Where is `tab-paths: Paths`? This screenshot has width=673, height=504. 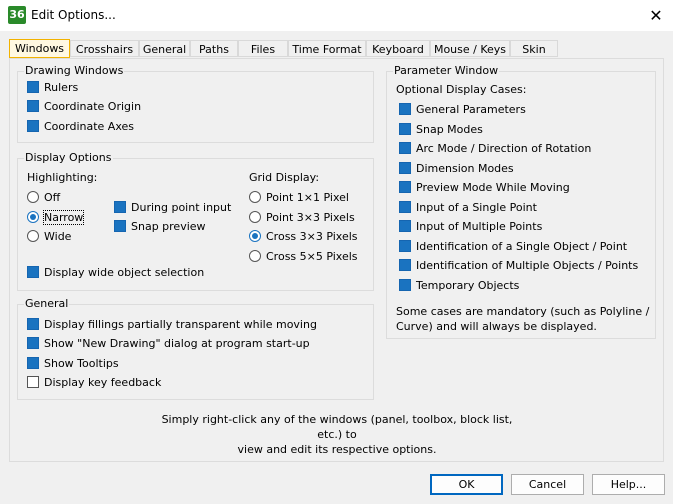
tab-paths: Paths is located at coordinates (214, 48).